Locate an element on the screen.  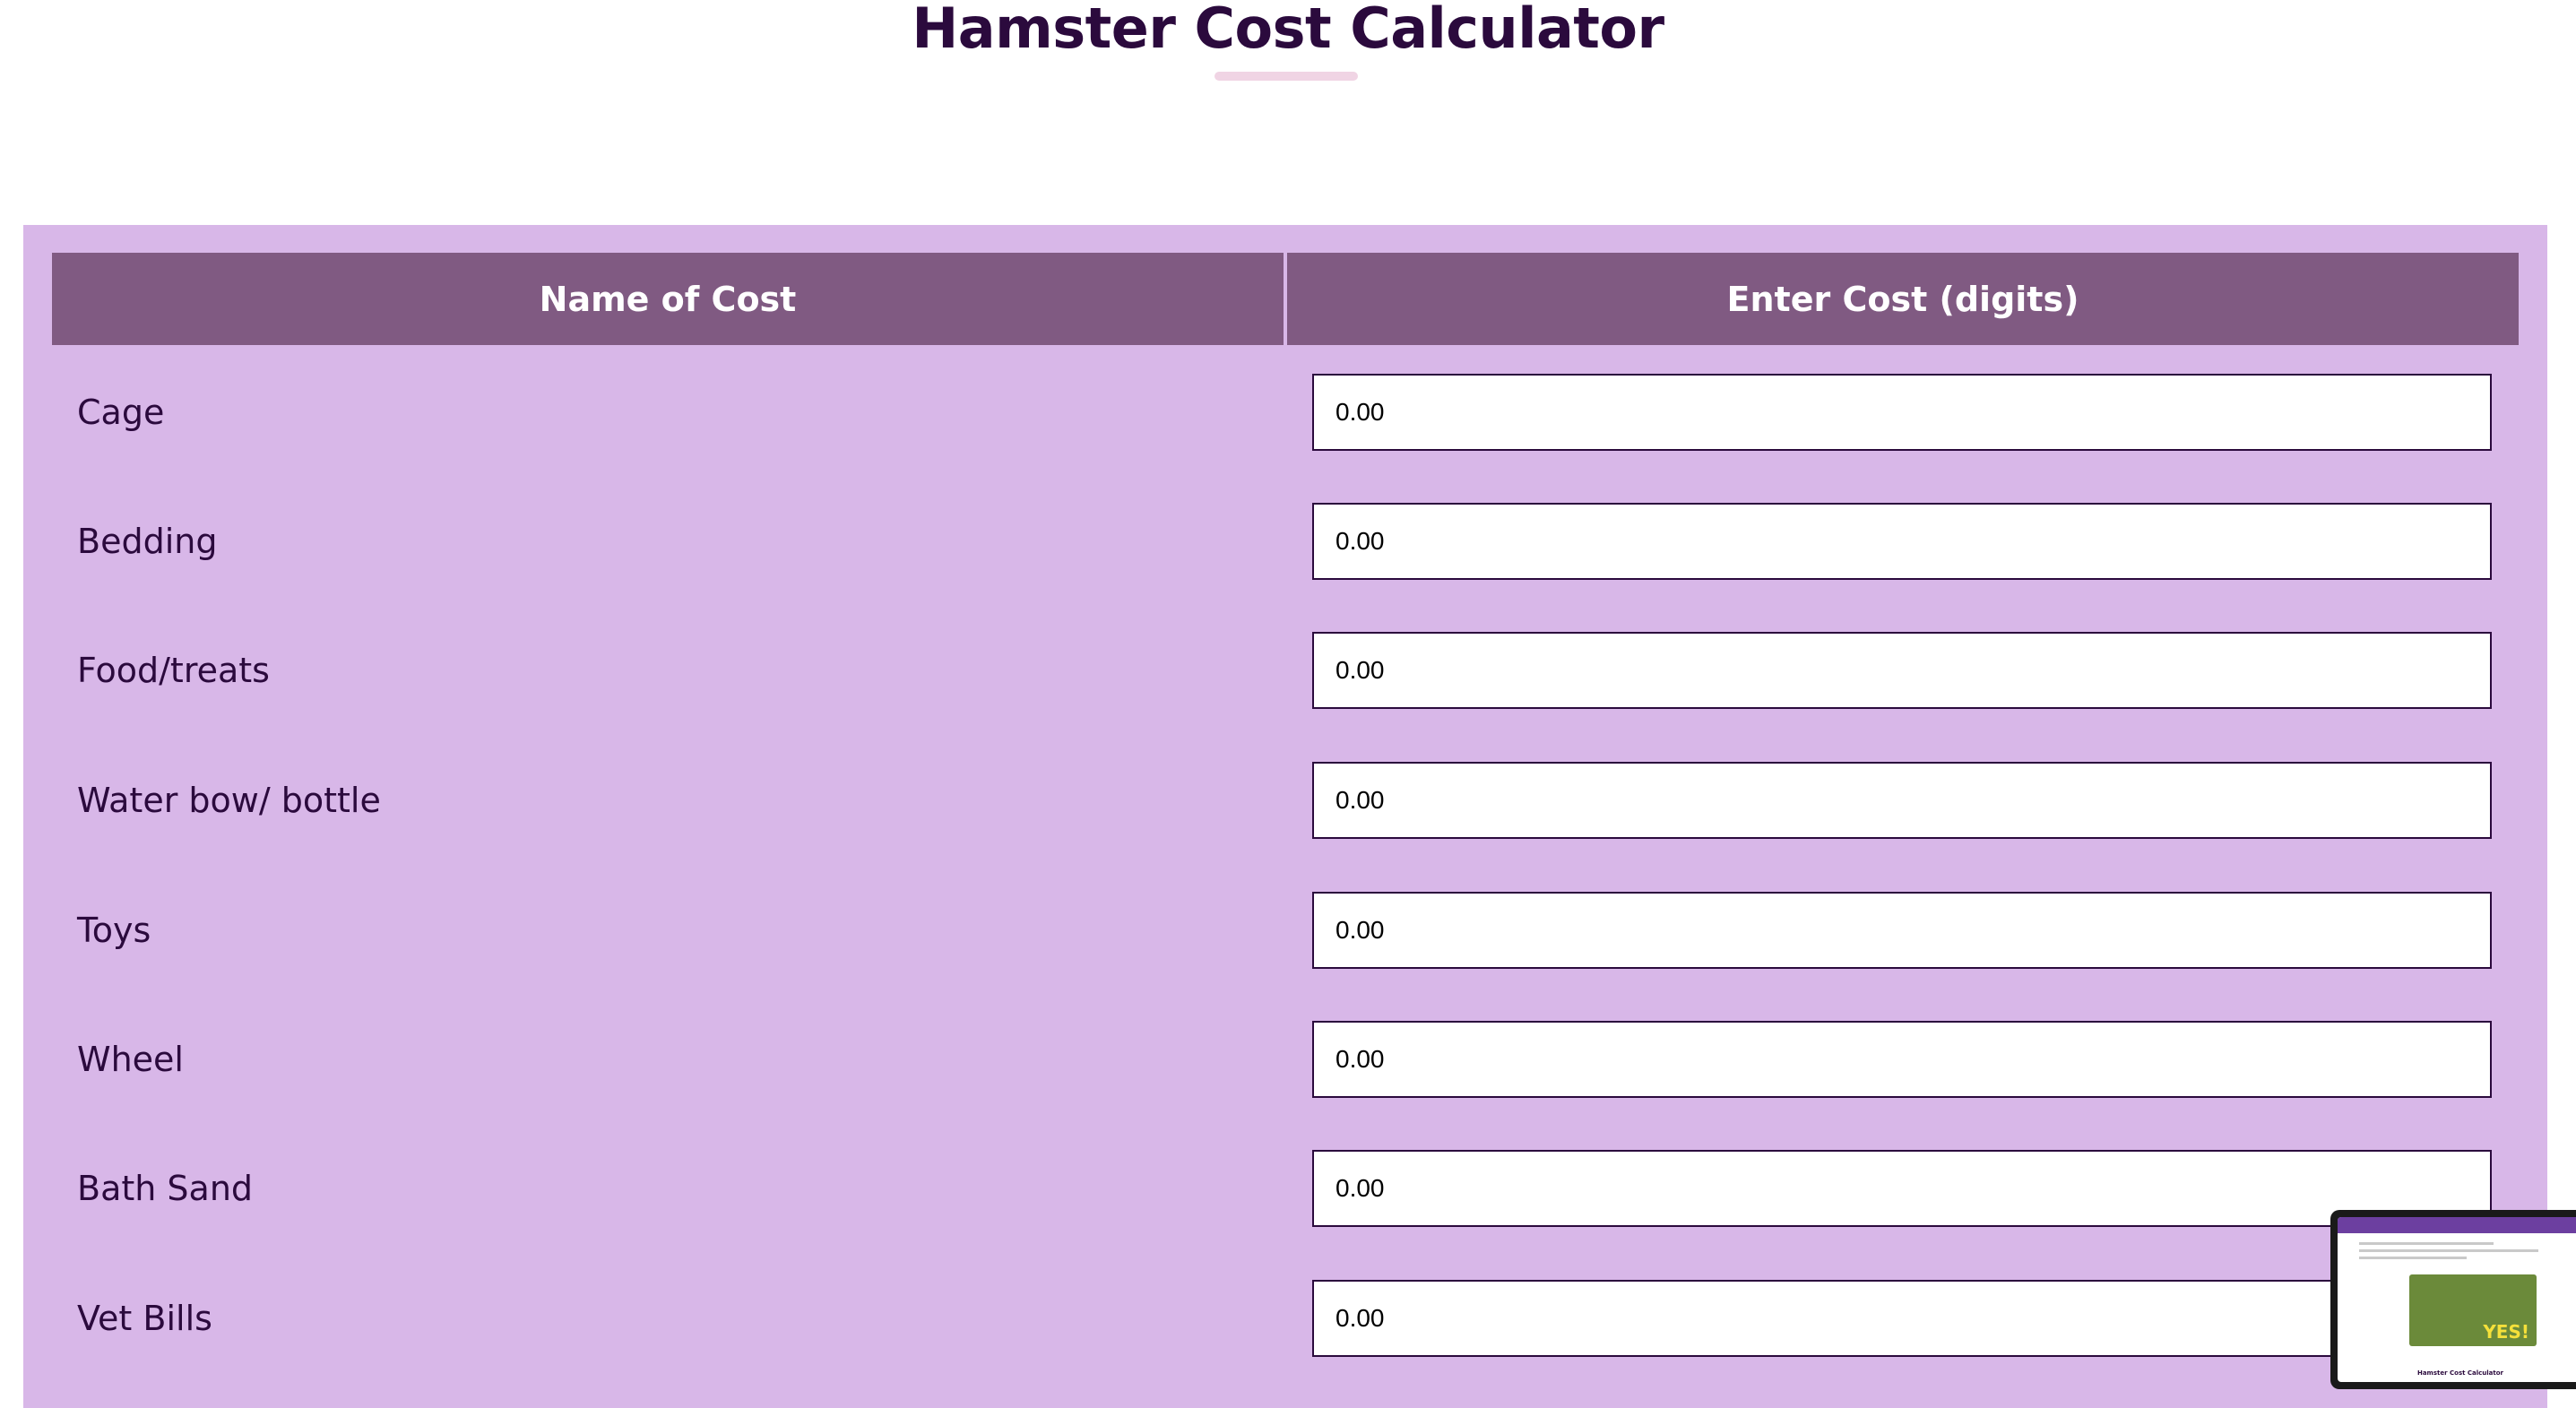
row-label: Toys is located at coordinates (114, 930).